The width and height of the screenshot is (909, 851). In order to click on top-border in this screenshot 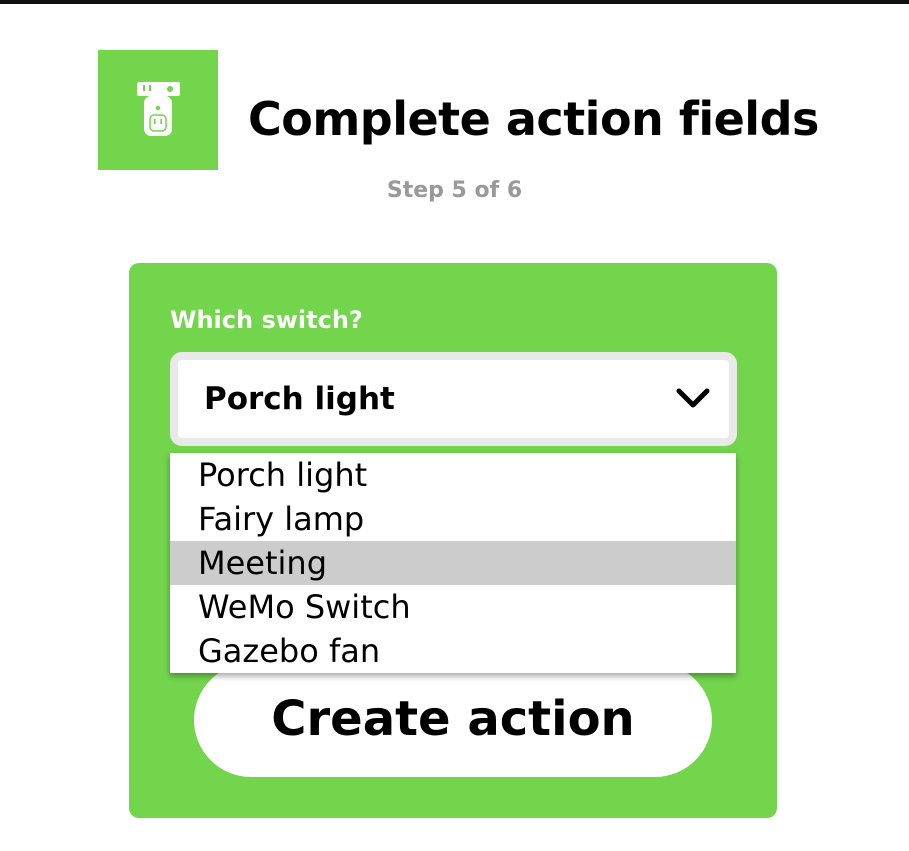, I will do `click(454, 2)`.